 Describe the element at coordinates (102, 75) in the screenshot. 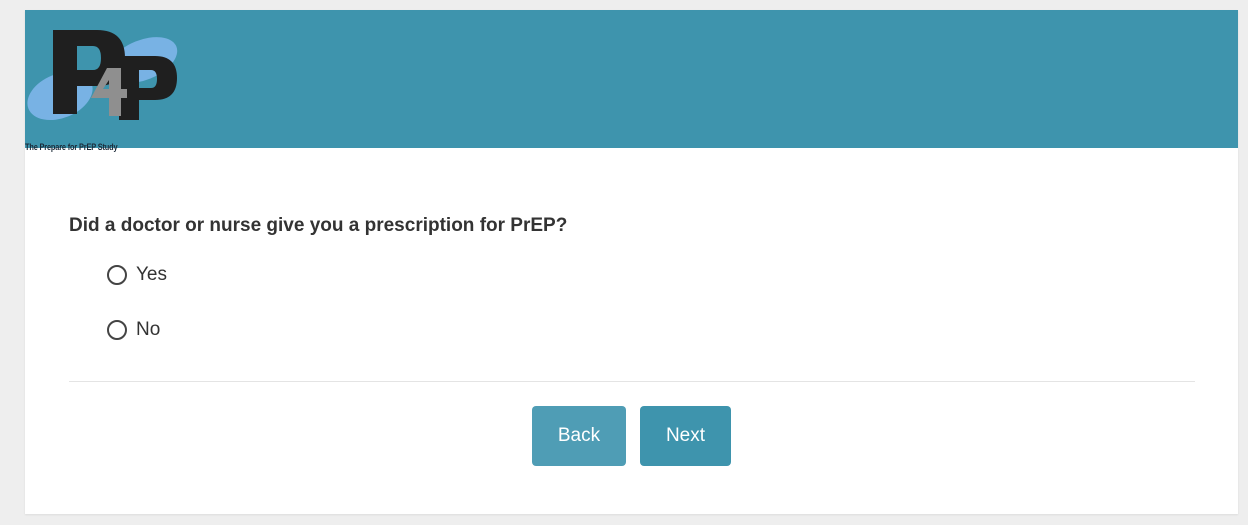

I see `p4p-logo-icon` at that location.